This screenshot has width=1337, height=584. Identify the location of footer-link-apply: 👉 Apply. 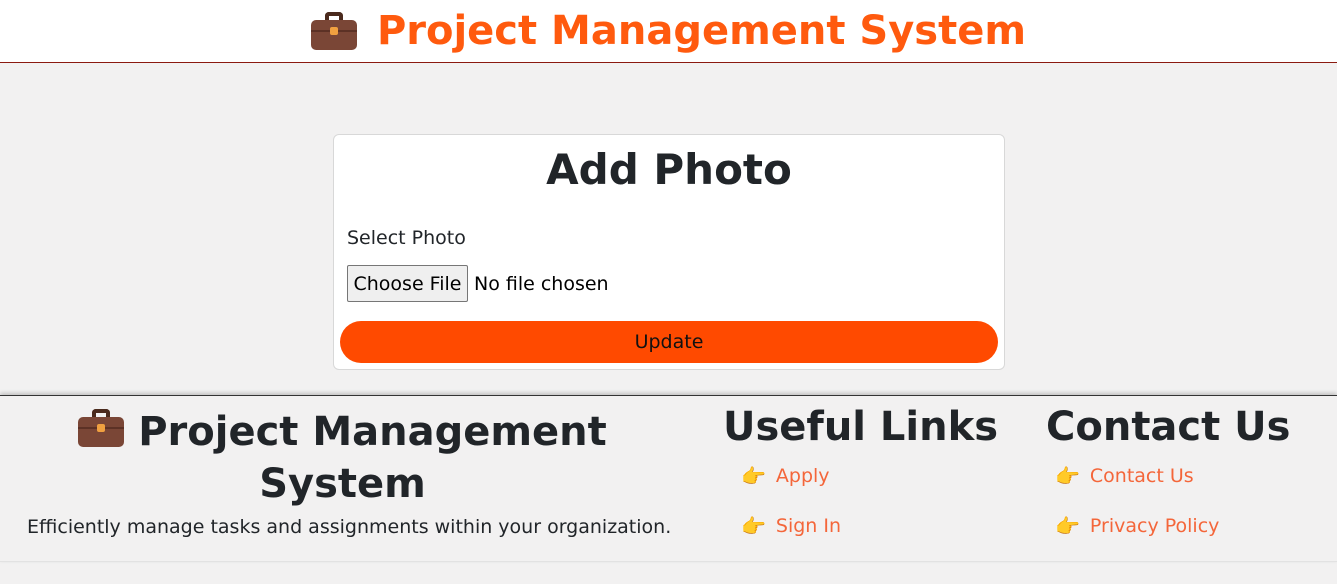
(785, 476).